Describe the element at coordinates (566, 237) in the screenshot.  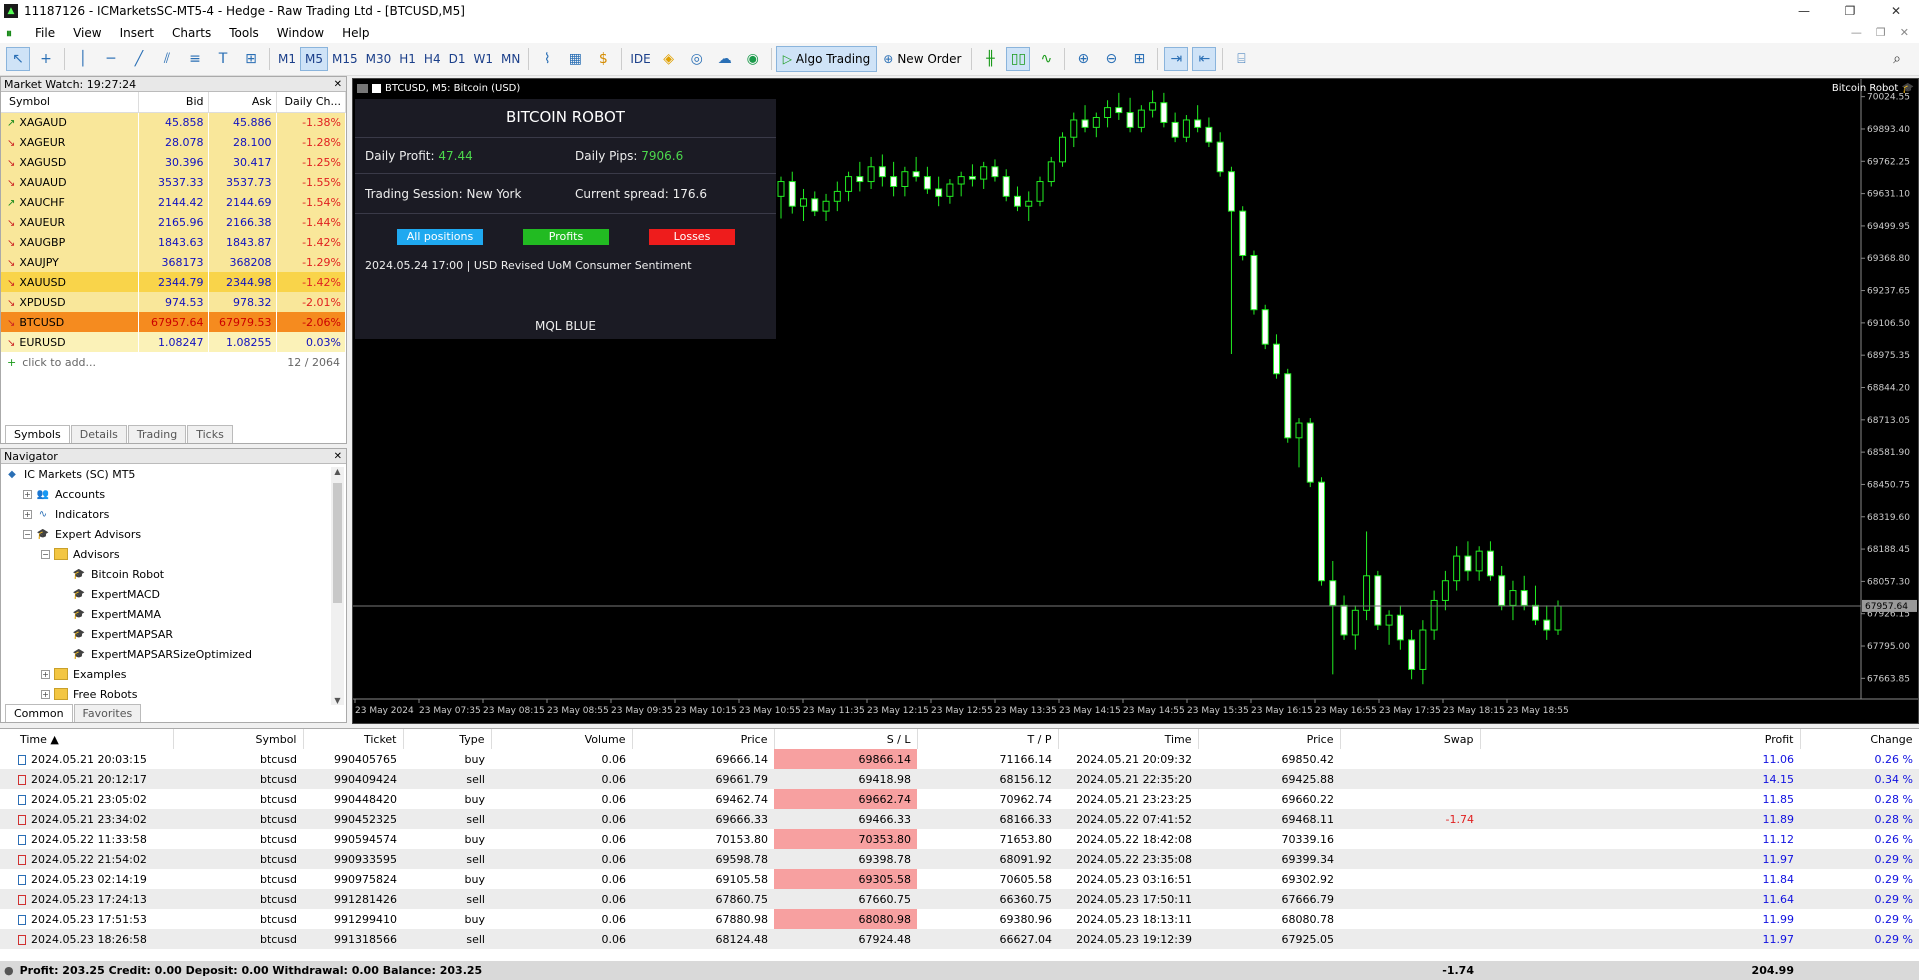
I see `profits-button: Profits` at that location.